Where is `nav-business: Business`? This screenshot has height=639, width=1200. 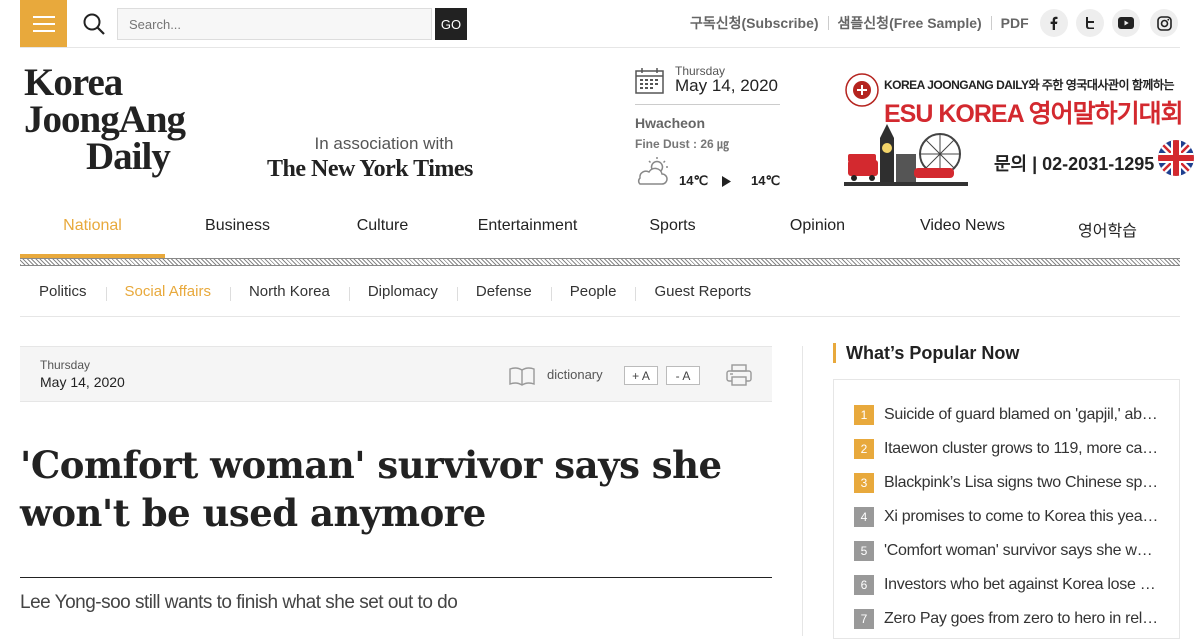 nav-business: Business is located at coordinates (237, 233).